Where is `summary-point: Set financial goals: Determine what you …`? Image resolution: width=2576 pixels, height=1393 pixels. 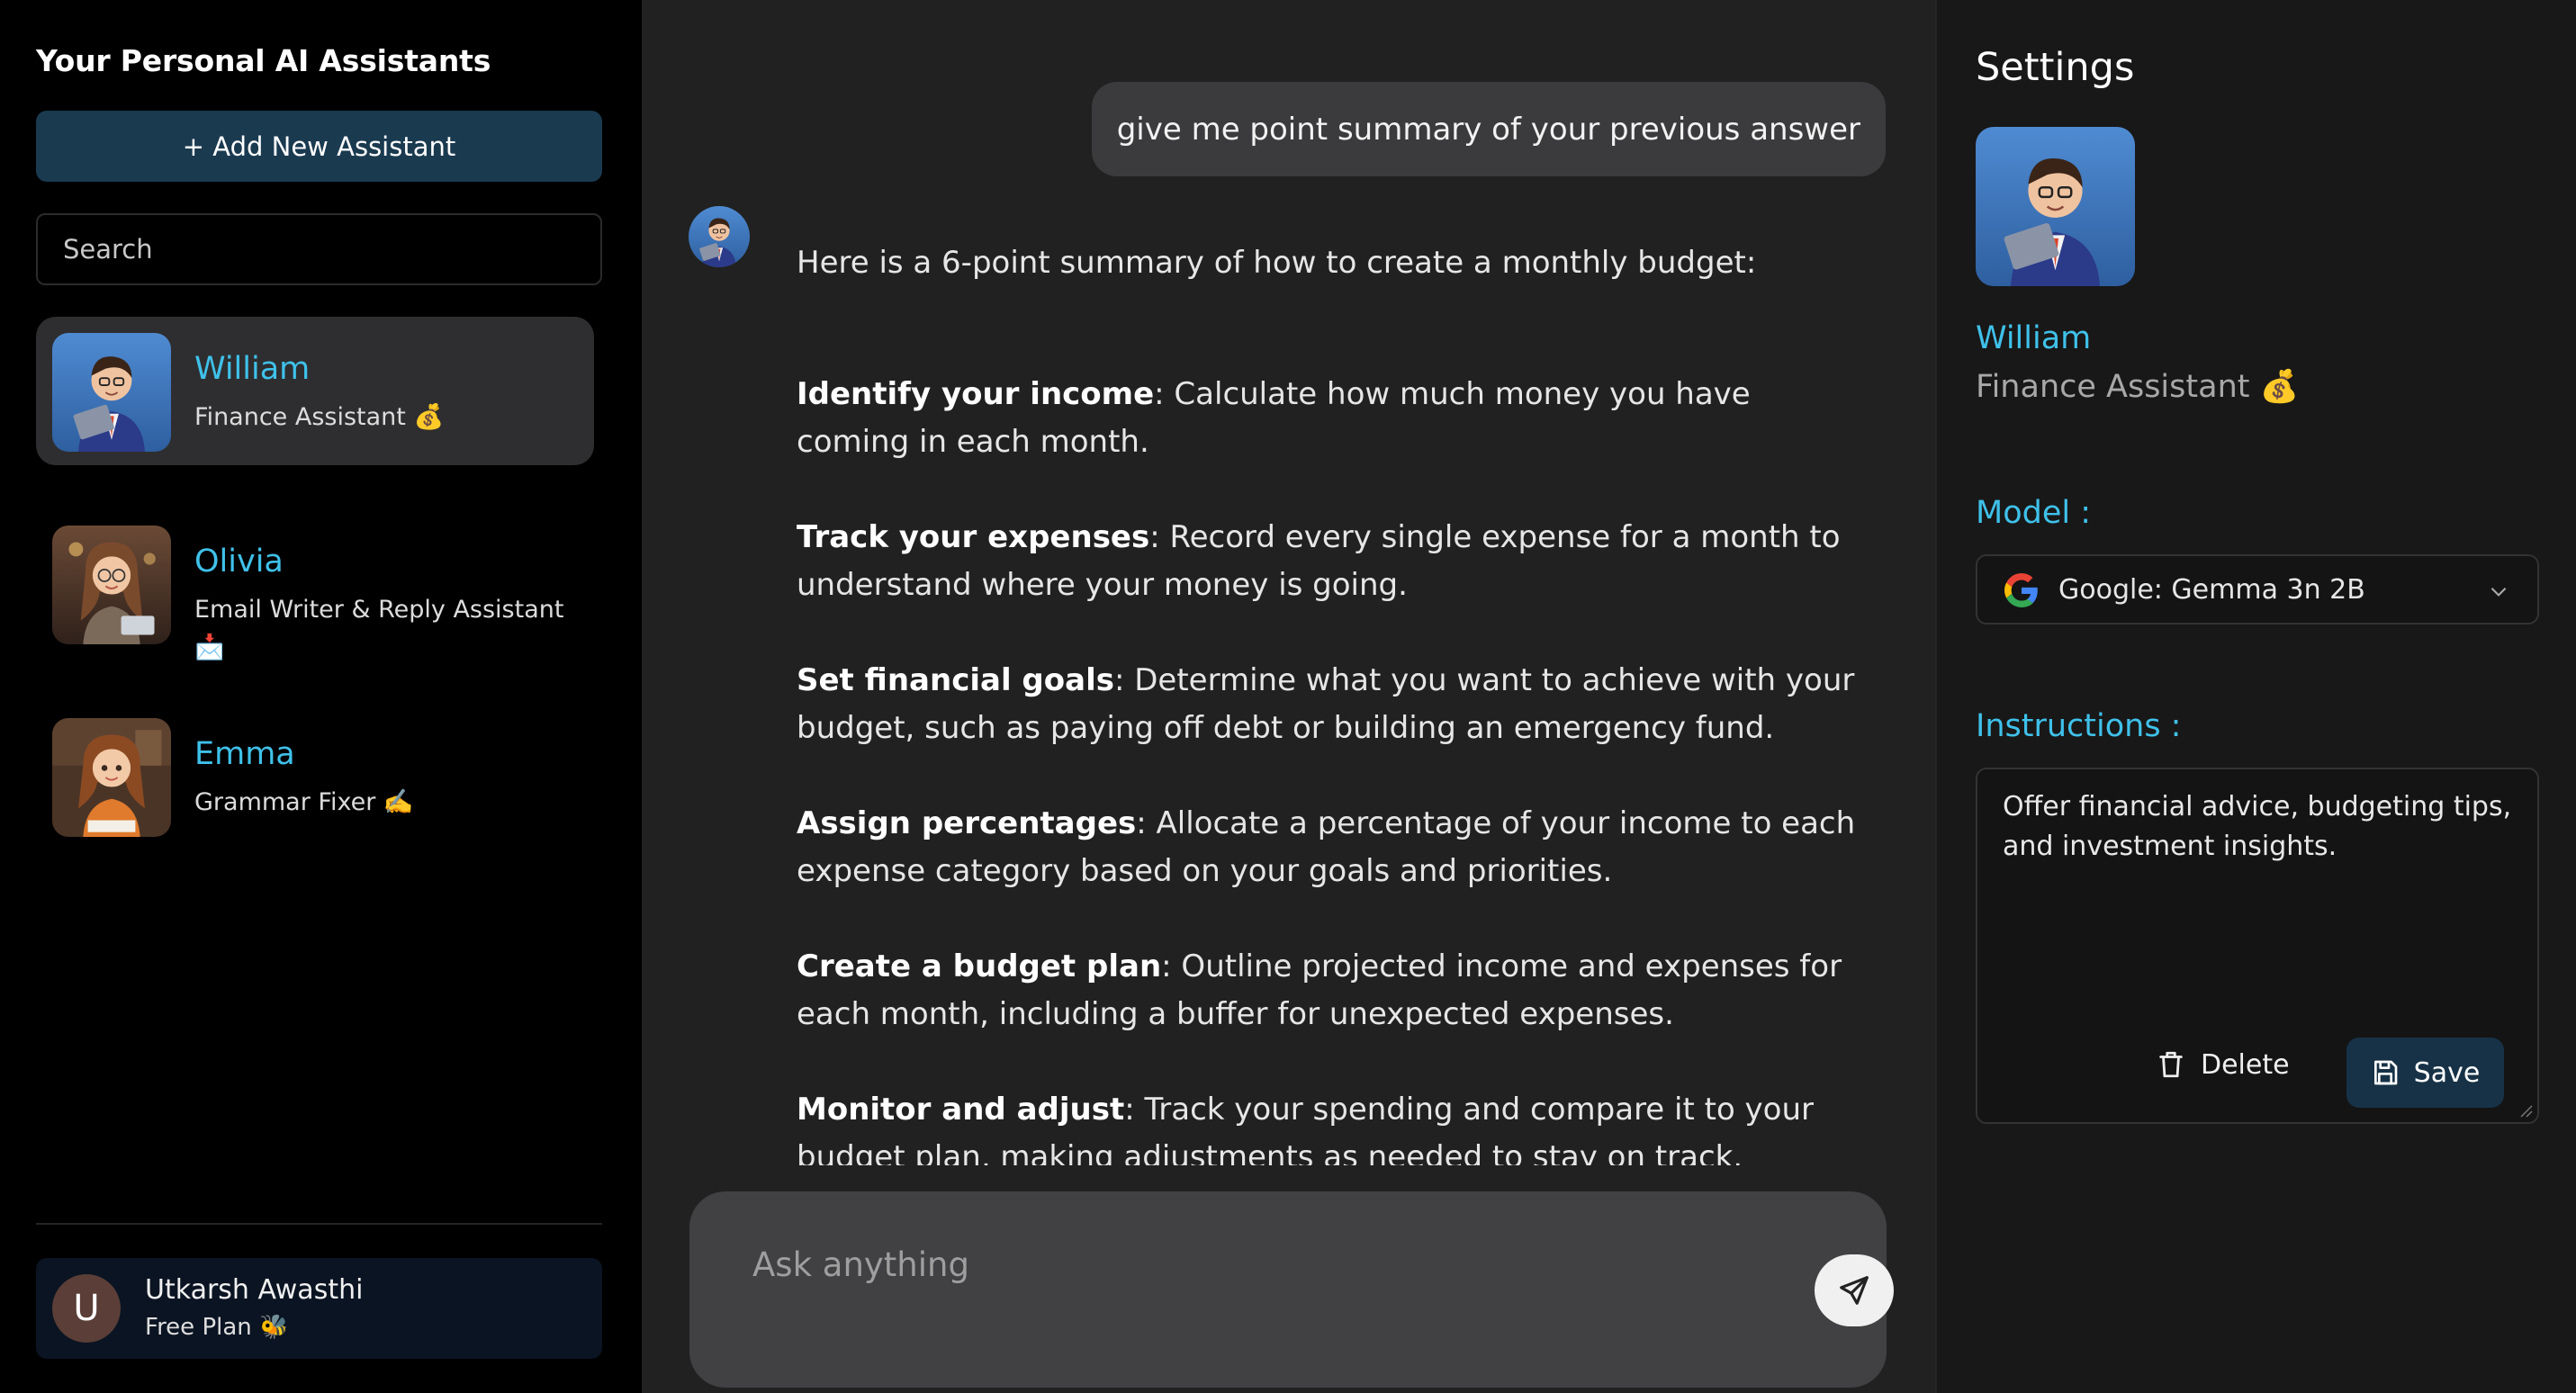 summary-point: Set financial goals: Determine what you … is located at coordinates (1330, 704).